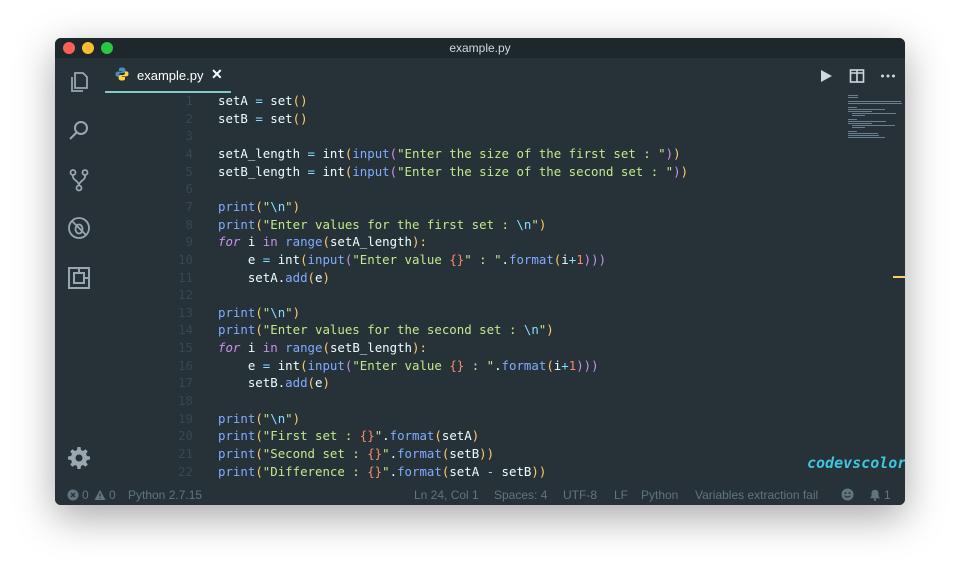 The width and height of the screenshot is (960, 577). What do you see at coordinates (875, 495) in the screenshot?
I see `bell-icon` at bounding box center [875, 495].